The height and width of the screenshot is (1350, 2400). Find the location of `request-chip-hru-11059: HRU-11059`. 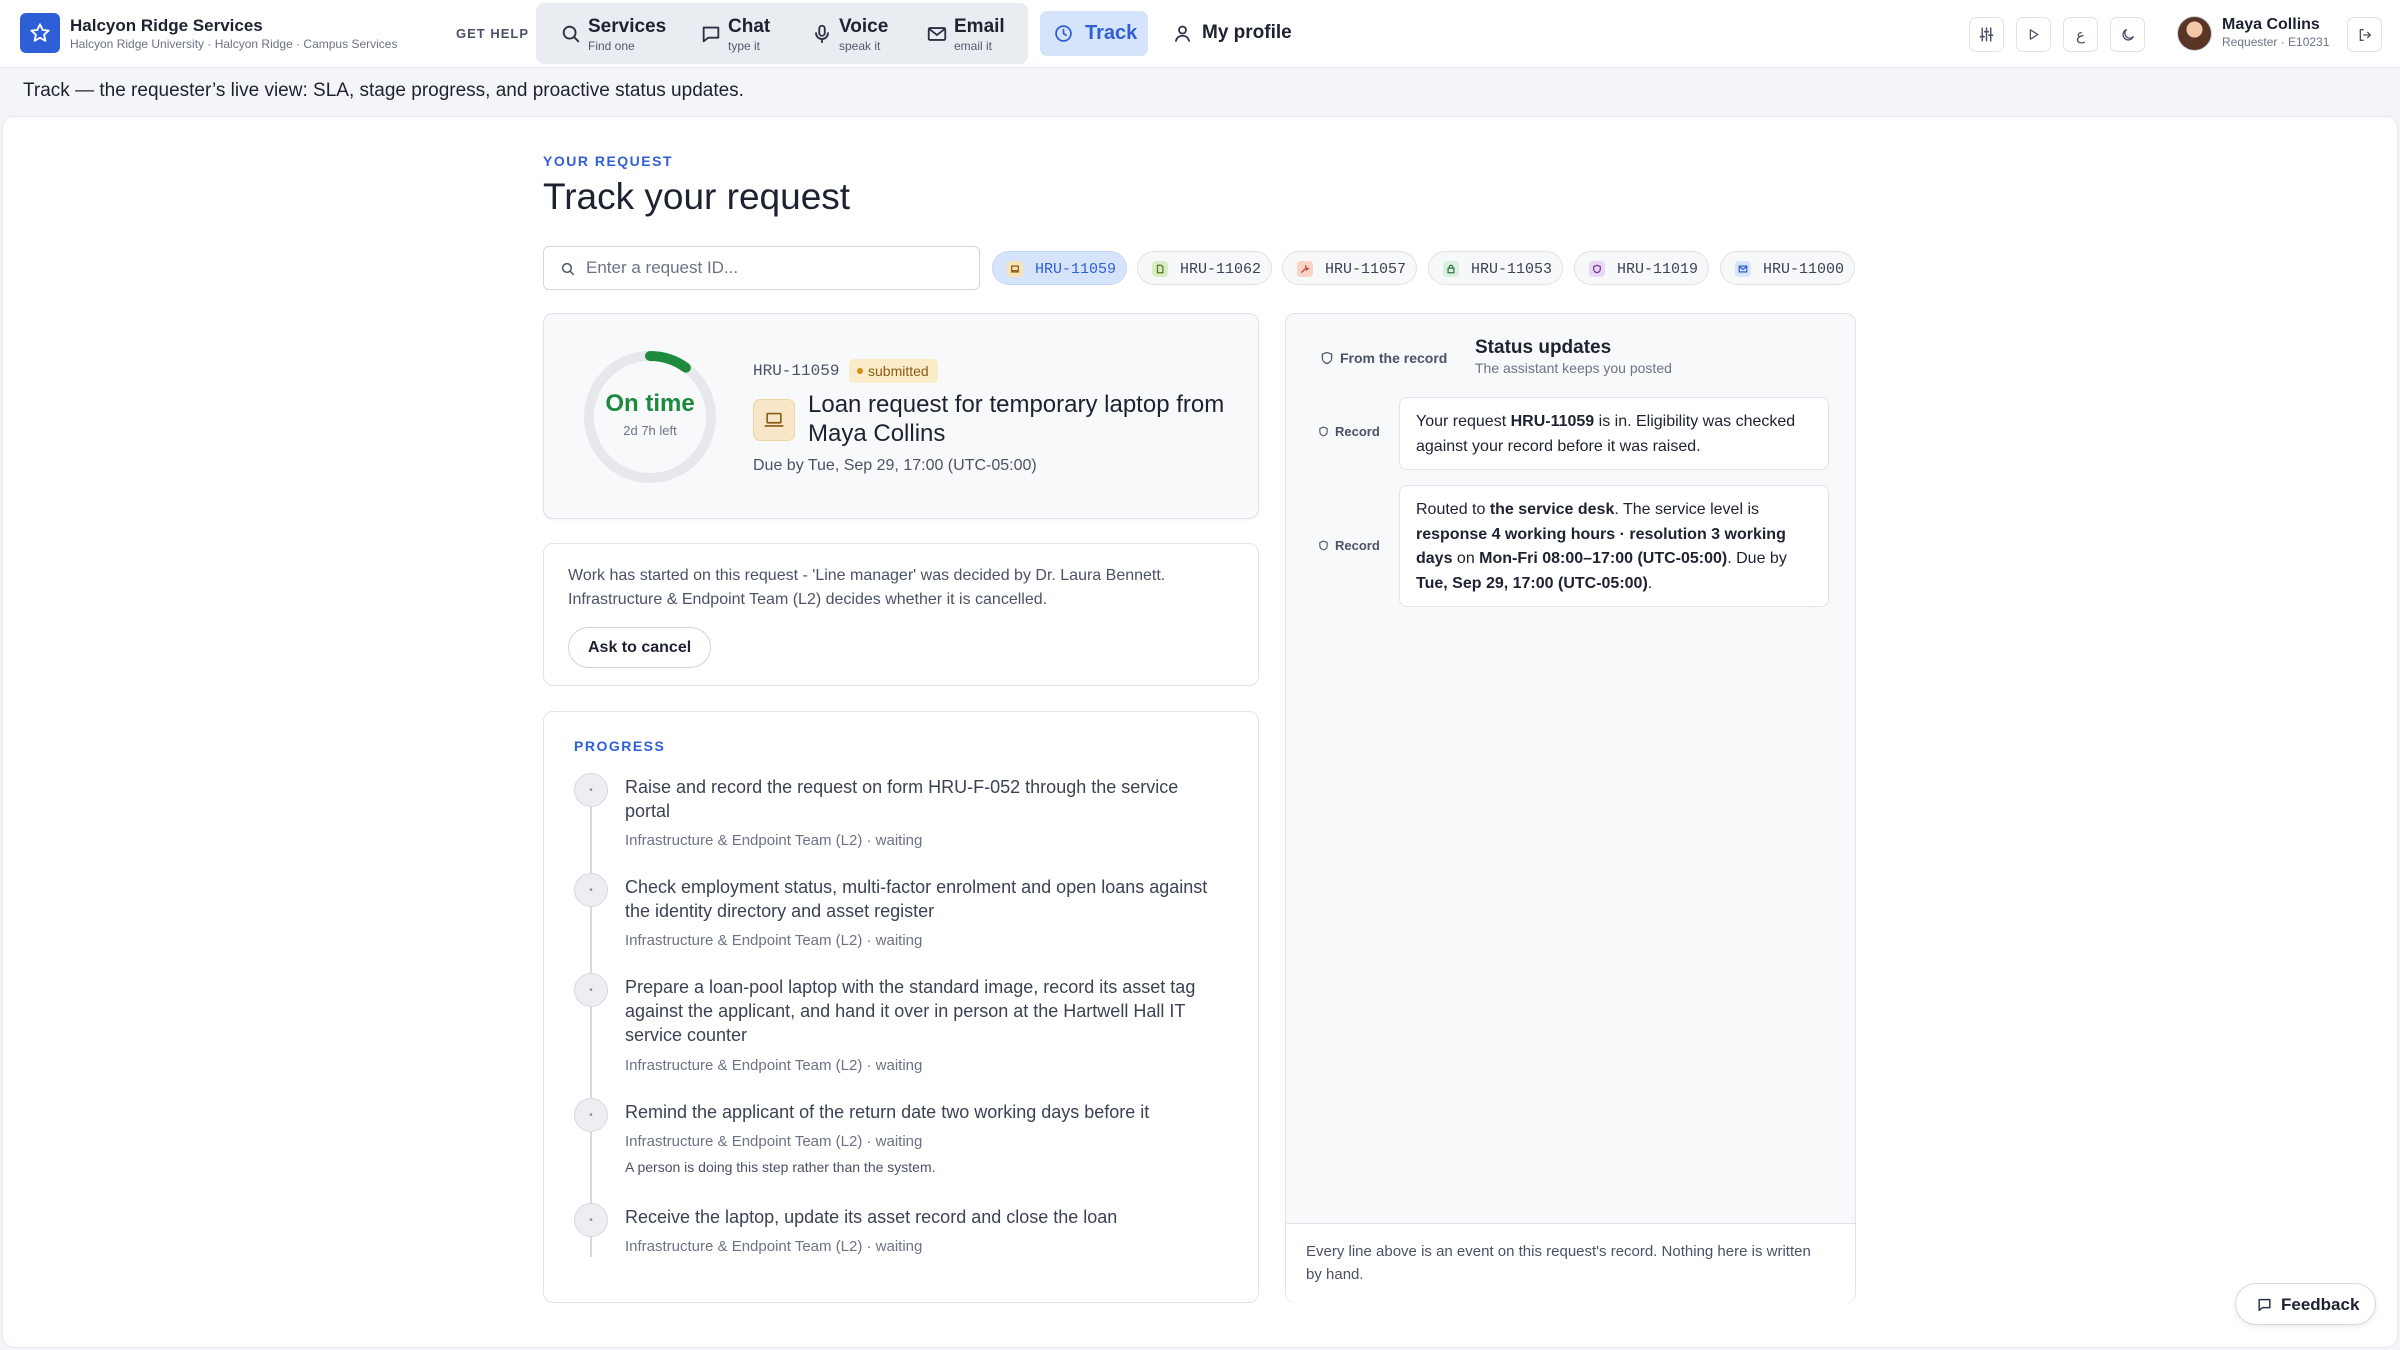

request-chip-hru-11059: HRU-11059 is located at coordinates (1059, 268).